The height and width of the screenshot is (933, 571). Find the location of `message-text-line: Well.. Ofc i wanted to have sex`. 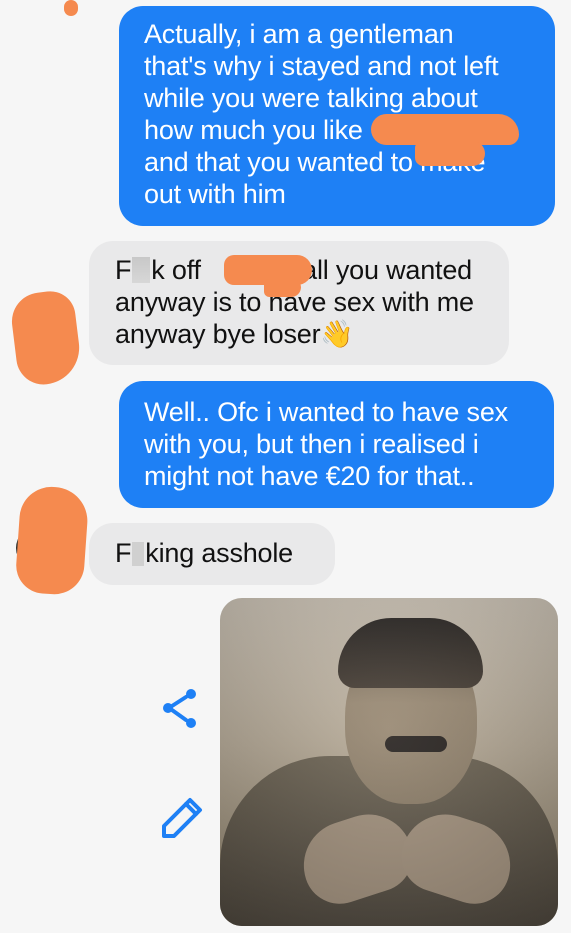

message-text-line: Well.. Ofc i wanted to have sex is located at coordinates (326, 412).